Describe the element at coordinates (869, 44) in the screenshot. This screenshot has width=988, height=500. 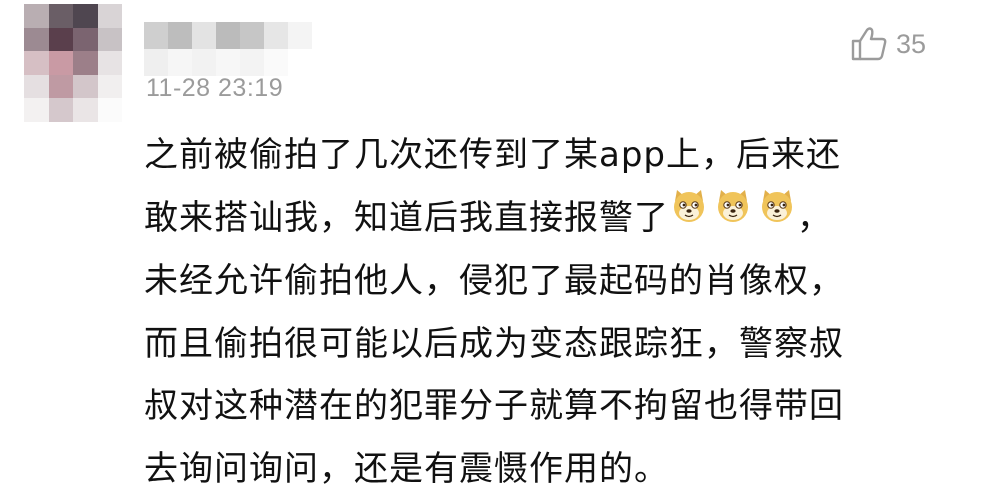
I see `thumbs-up-icon` at that location.